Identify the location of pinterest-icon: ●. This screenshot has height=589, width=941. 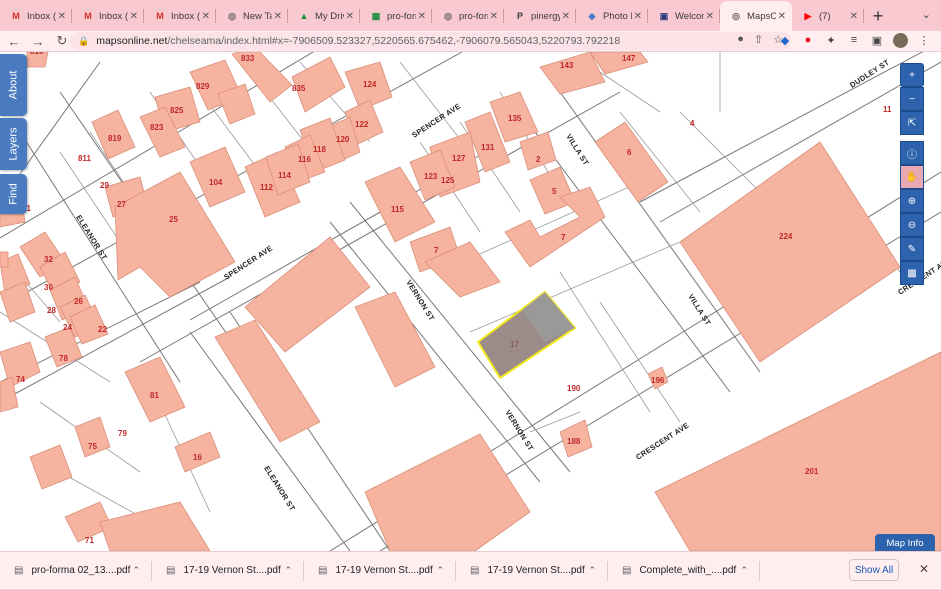
(808, 40).